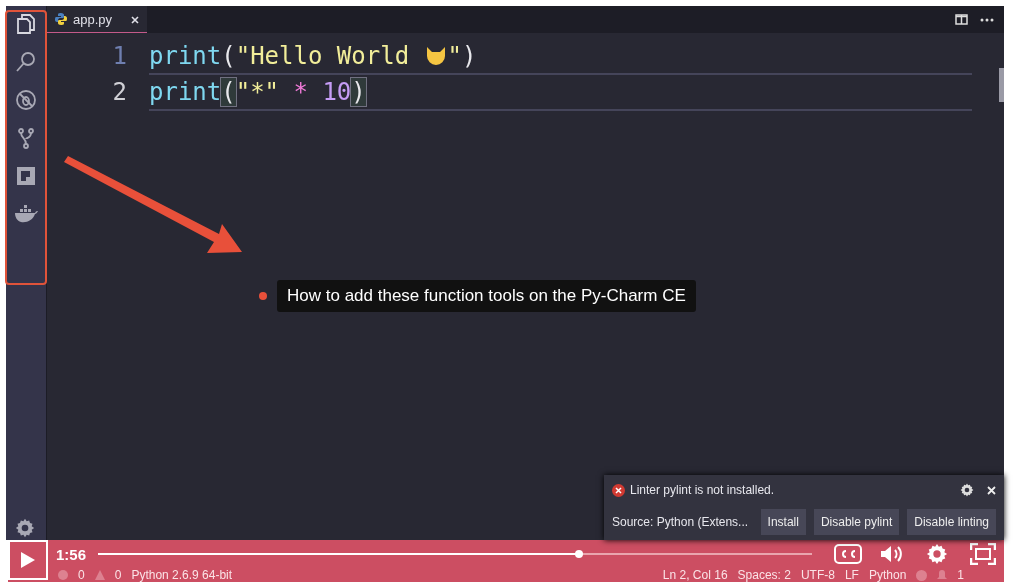 Image resolution: width=1024 pixels, height=583 pixels. I want to click on action-button: Disable linting, so click(951, 522).